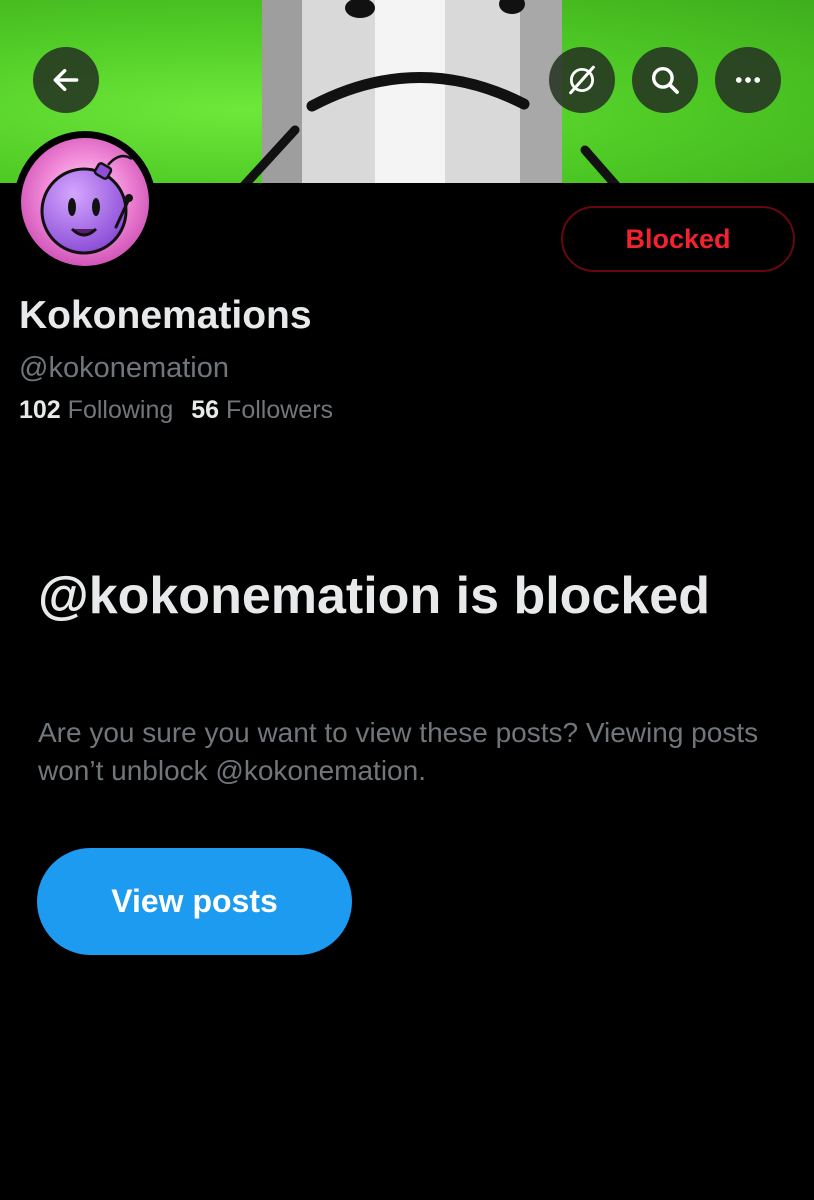  I want to click on blocked-heading: @kokonemation is blocked, so click(374, 596).